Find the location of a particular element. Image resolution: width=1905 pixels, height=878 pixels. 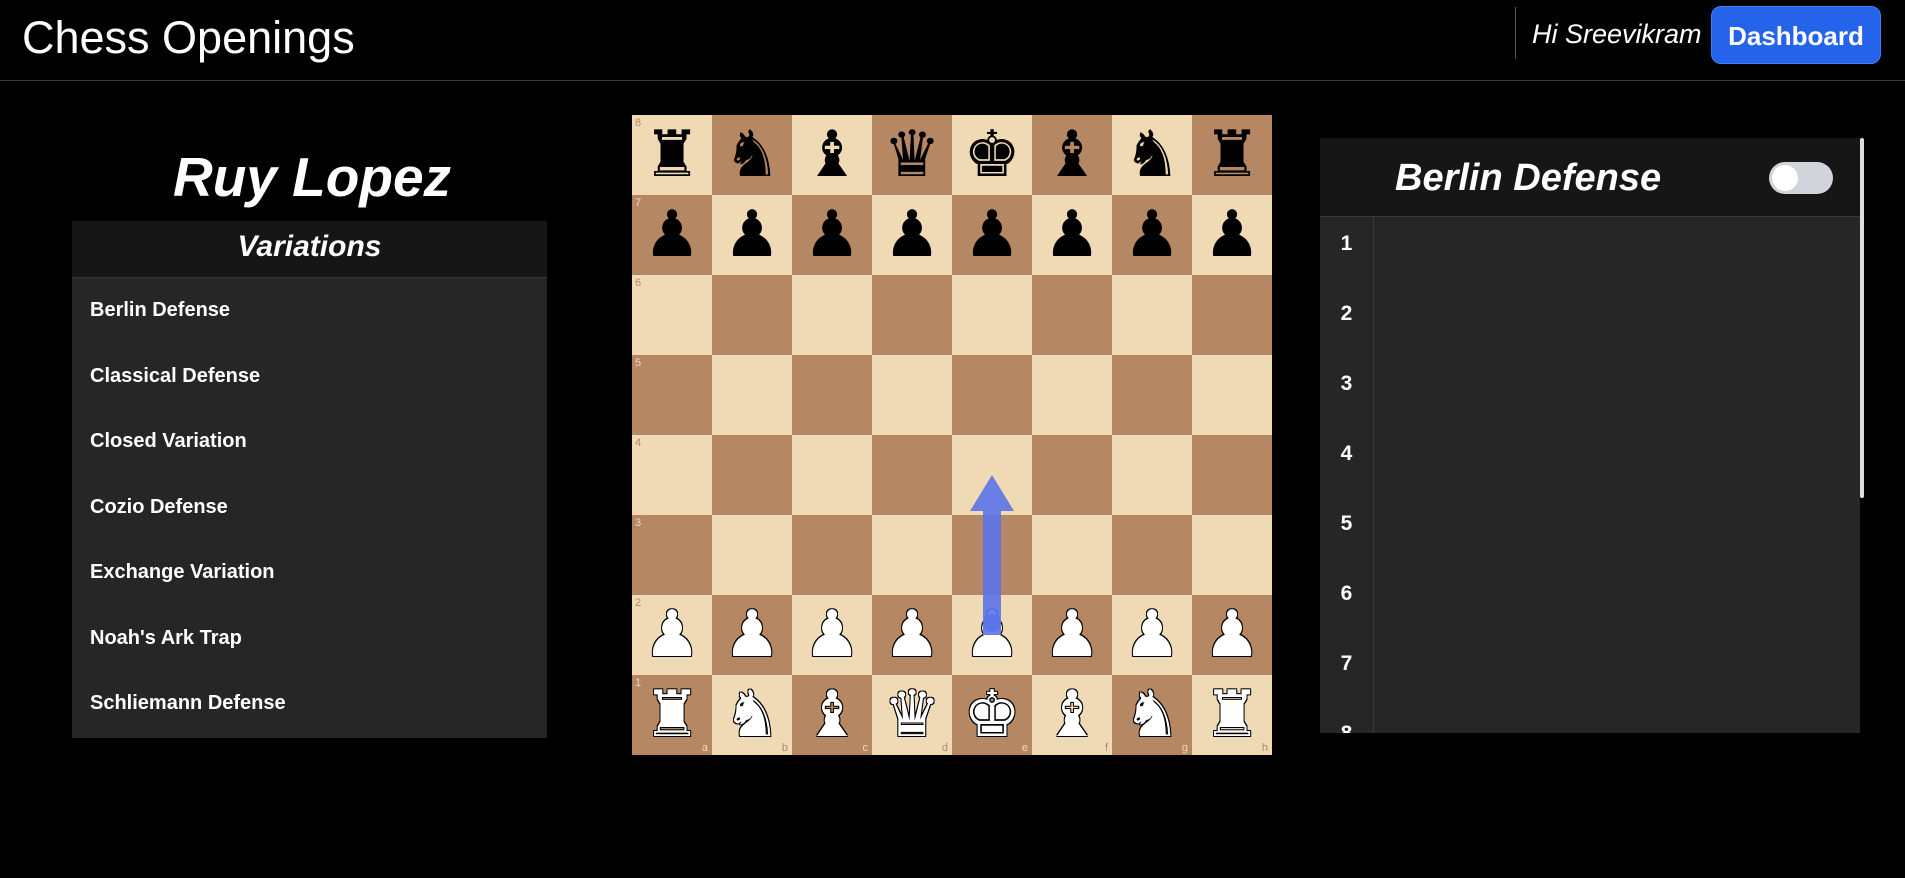

square-h7: ♟ is located at coordinates (1232, 235).